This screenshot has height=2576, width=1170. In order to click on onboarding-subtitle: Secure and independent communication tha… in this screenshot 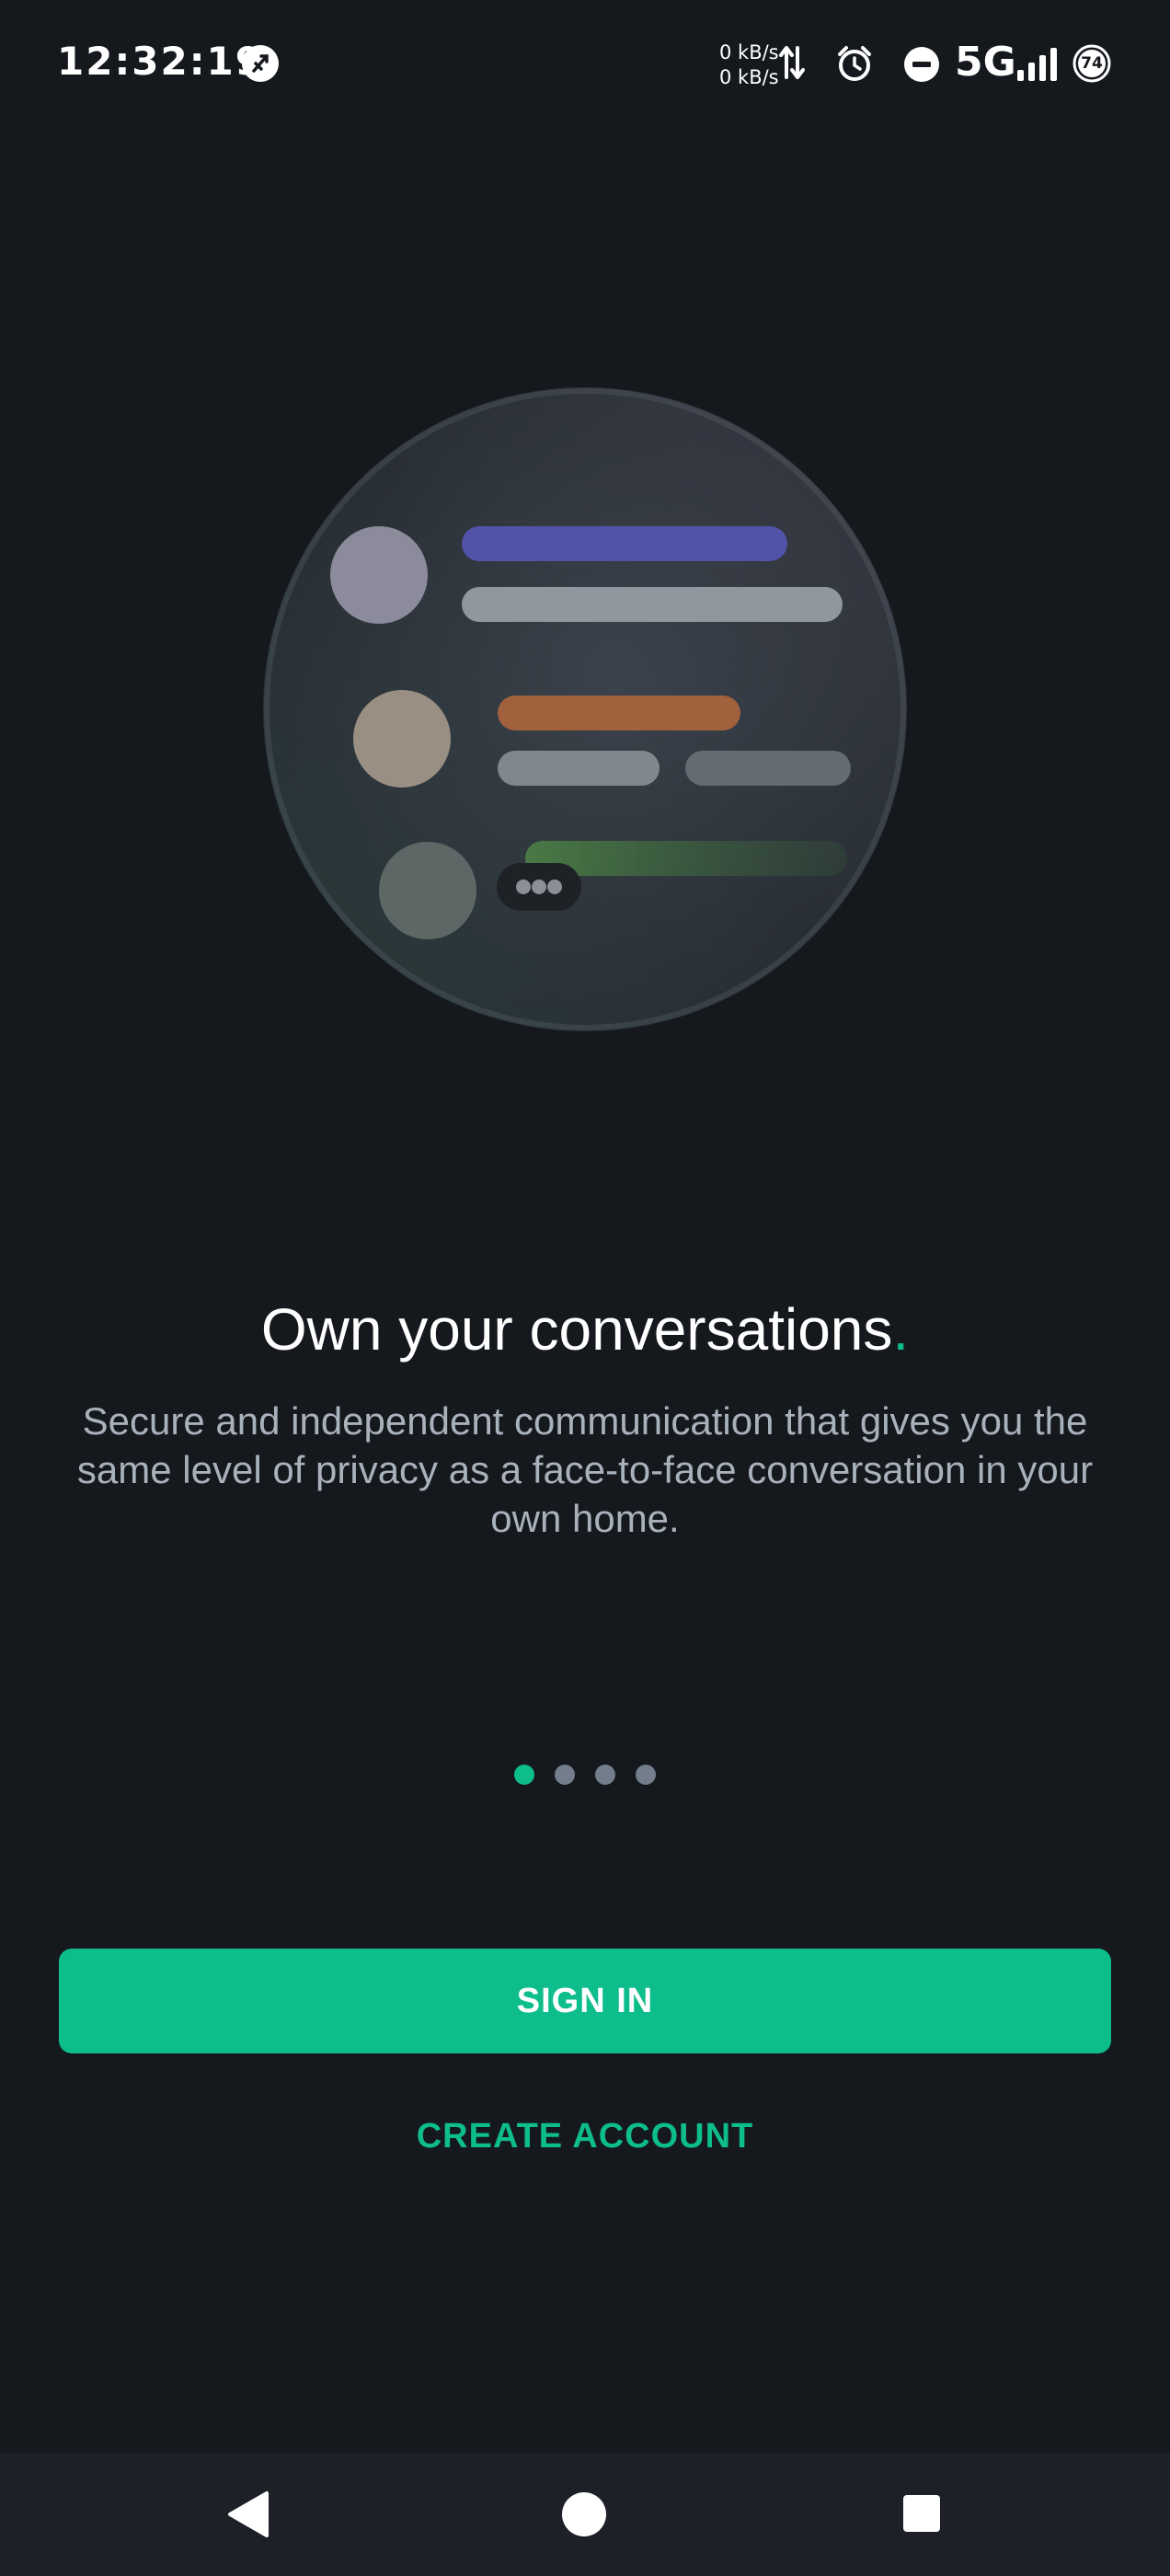, I will do `click(585, 1469)`.